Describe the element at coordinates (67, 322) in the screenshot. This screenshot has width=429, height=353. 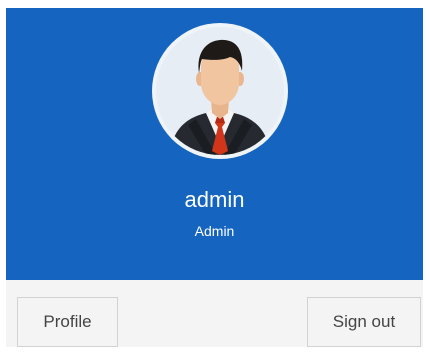
I see `profile-button: Profile` at that location.